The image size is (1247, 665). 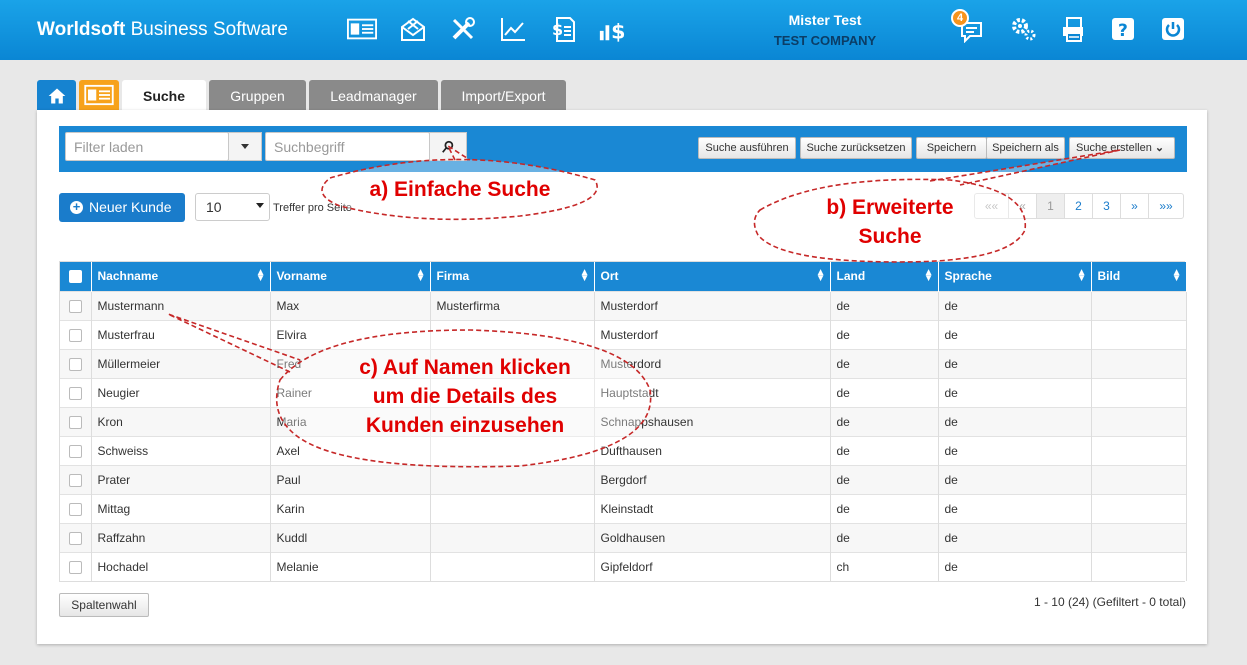 I want to click on filter-select: Filter laden, so click(x=147, y=146).